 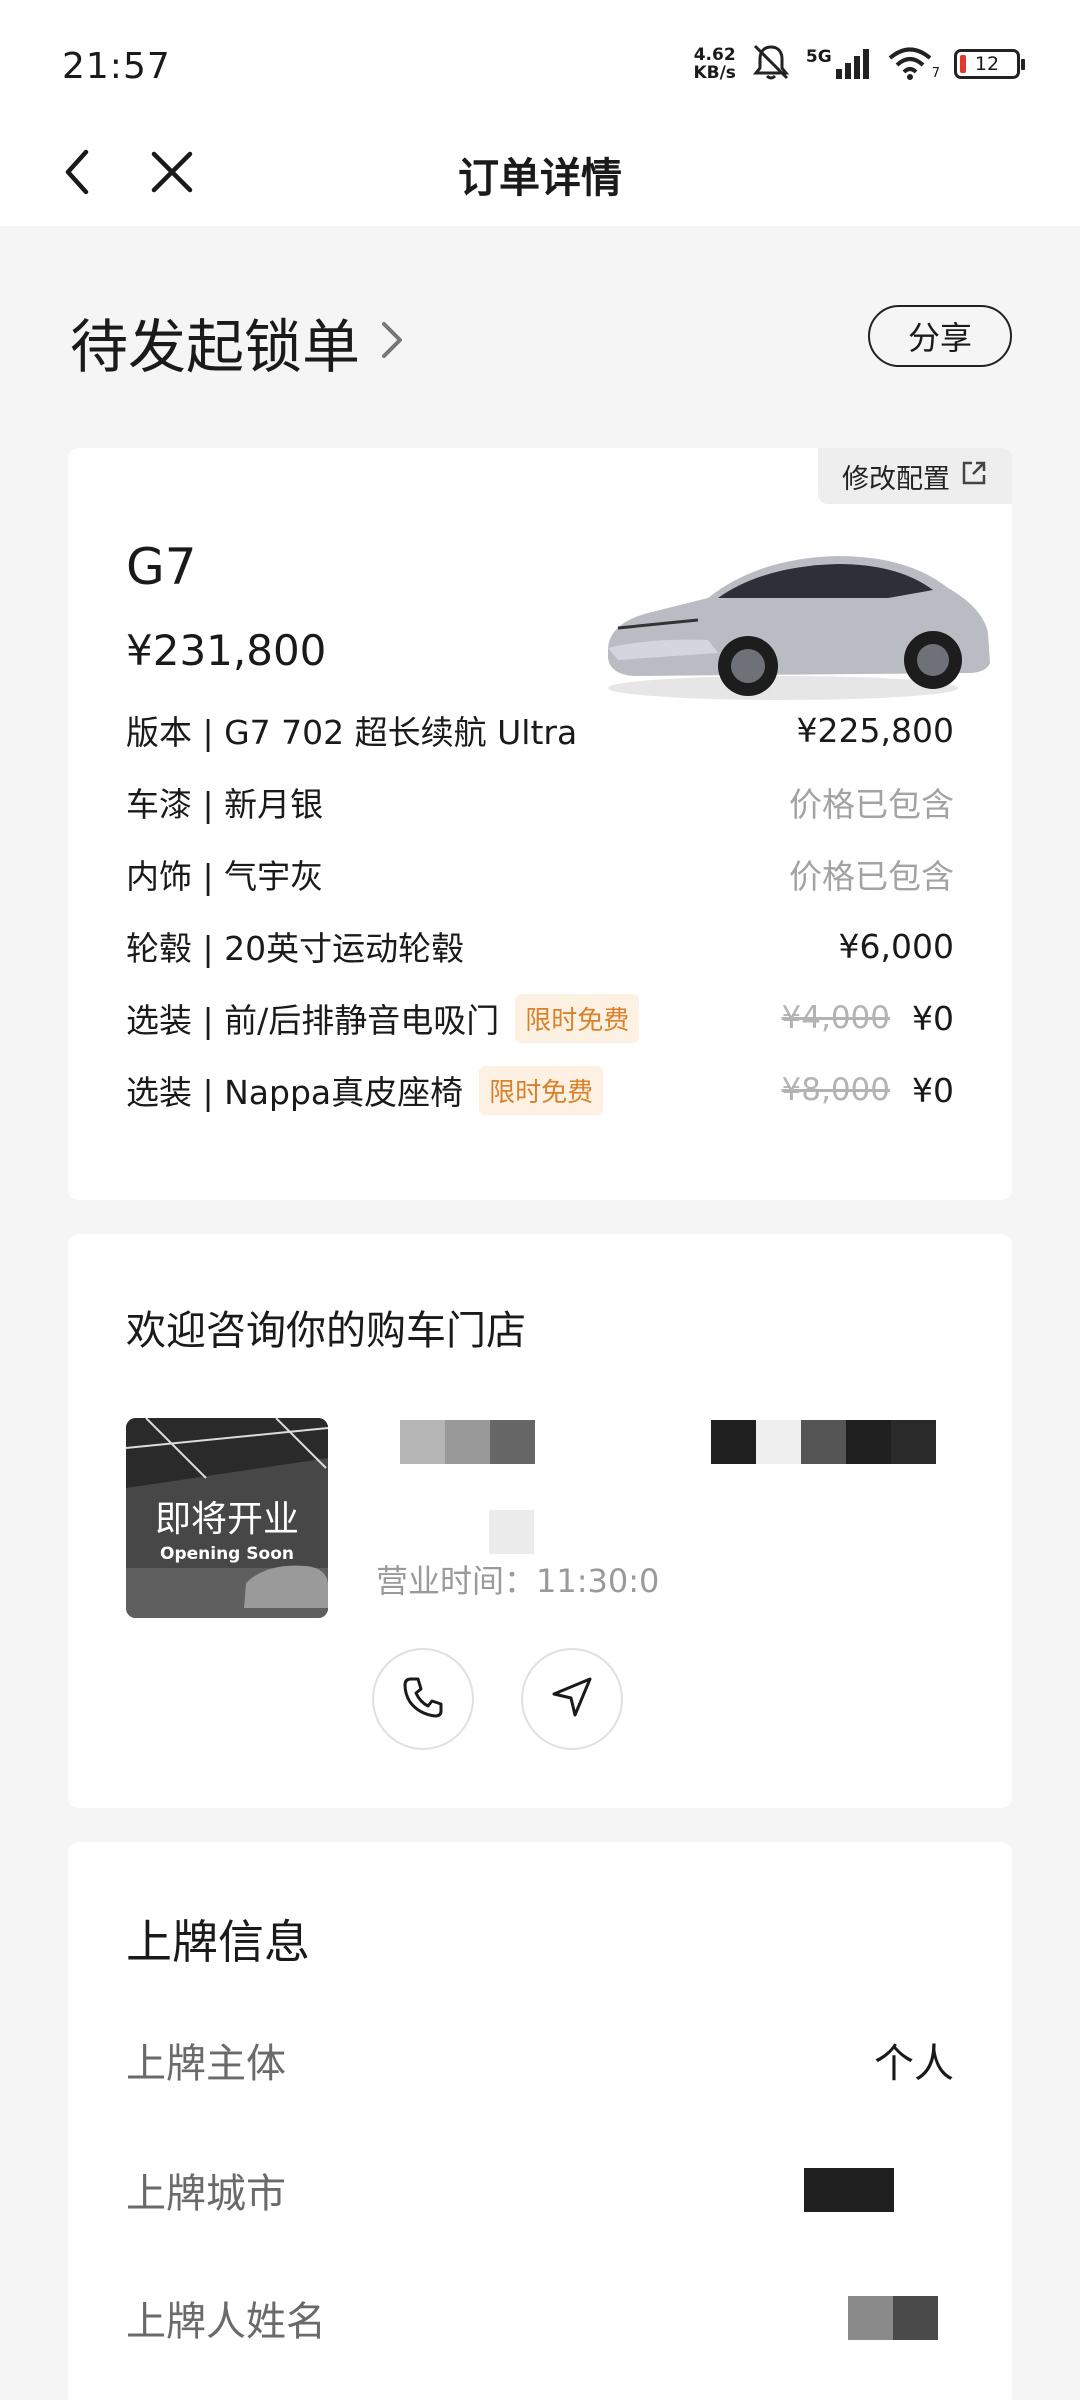 I want to click on battery-level: 12, so click(x=987, y=64).